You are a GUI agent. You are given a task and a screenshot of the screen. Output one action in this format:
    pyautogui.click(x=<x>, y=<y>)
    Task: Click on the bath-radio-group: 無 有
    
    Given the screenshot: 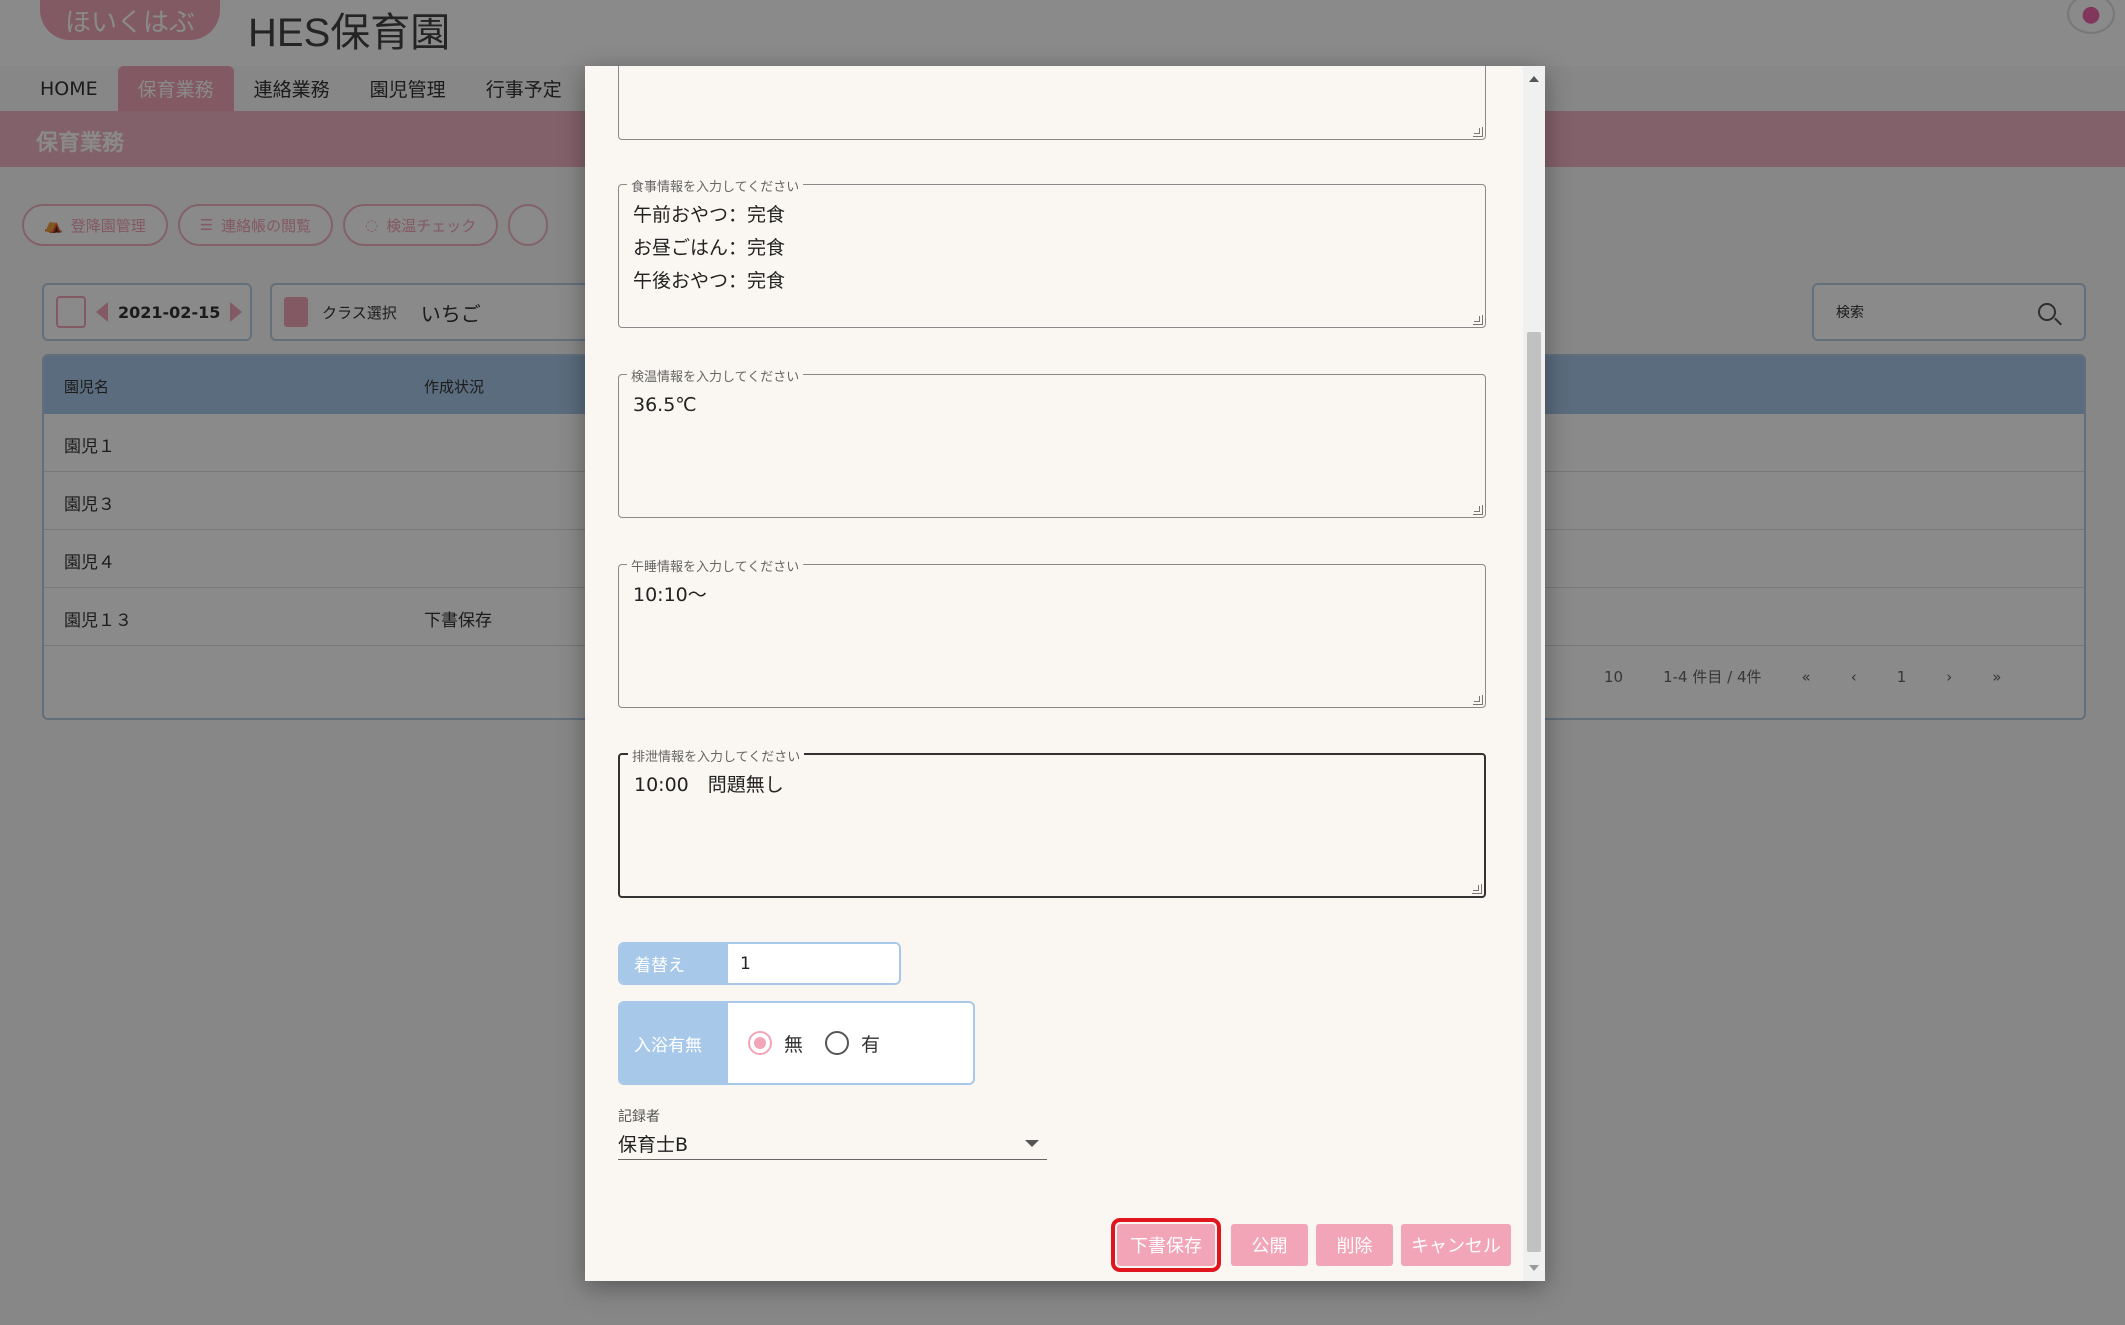 What is the action you would take?
    pyautogui.click(x=804, y=1043)
    